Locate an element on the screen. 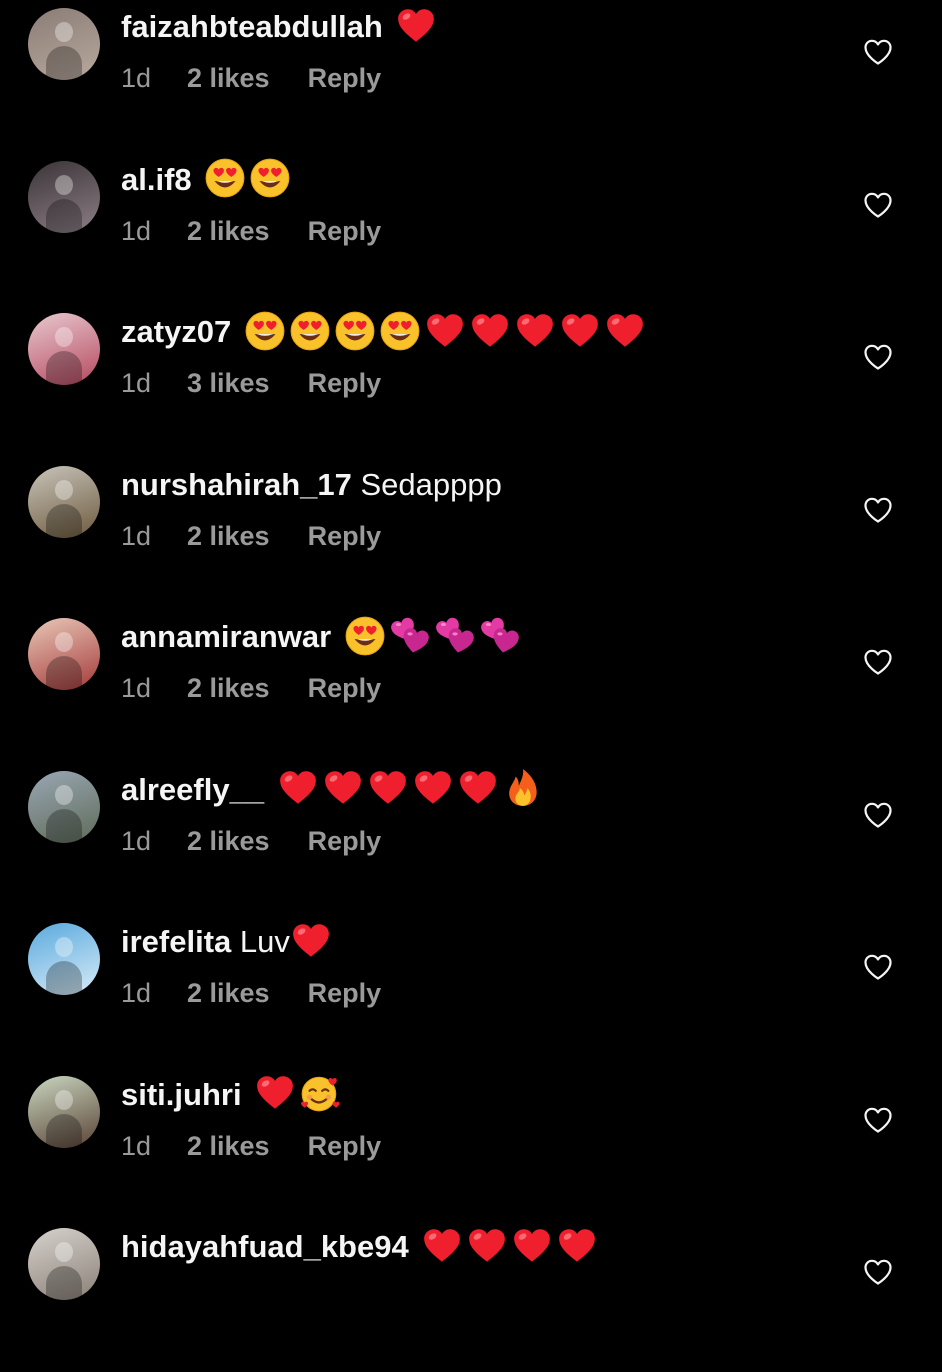 This screenshot has width=942, height=1372. comment-body: irefelita Luv is located at coordinates (226, 942).